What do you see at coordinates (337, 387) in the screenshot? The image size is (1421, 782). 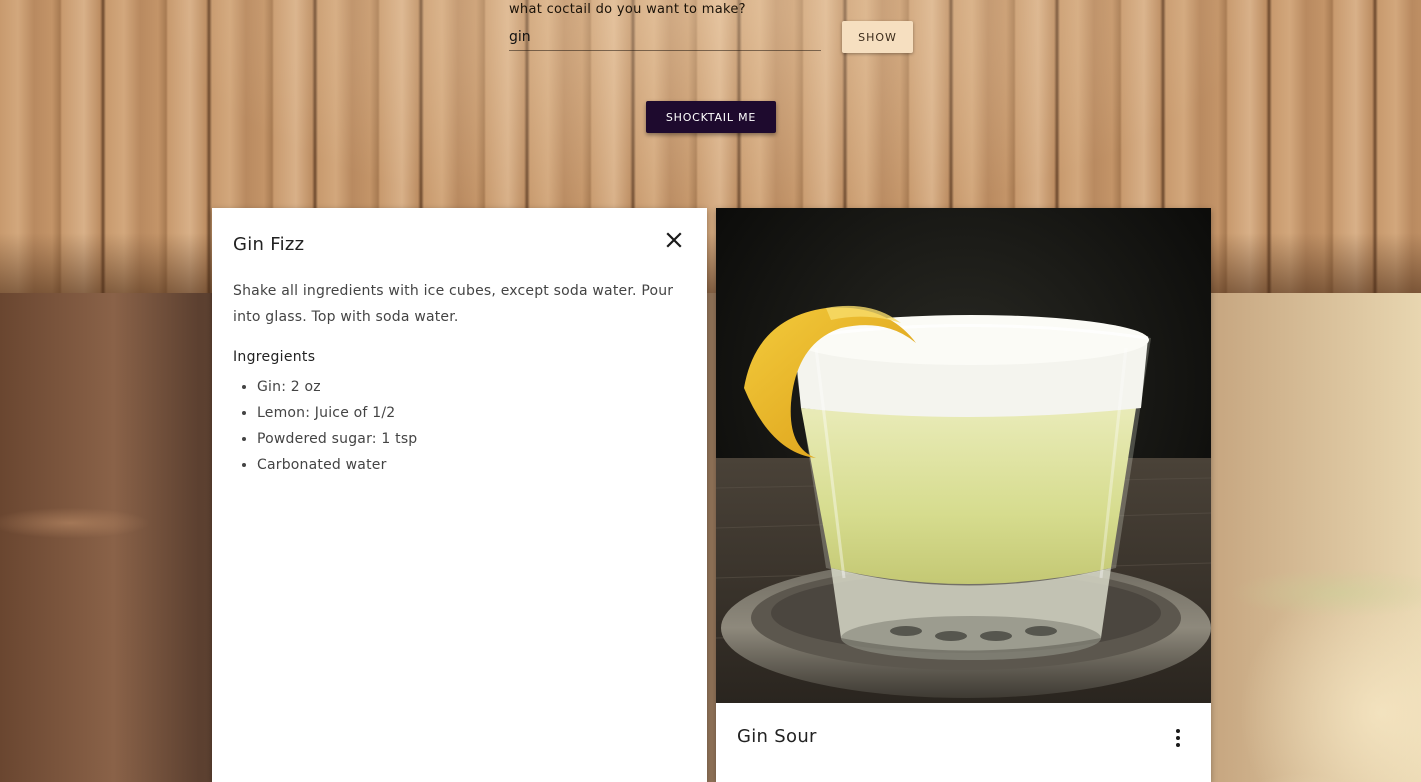 I see `ingredient-item: Gin: 2 oz` at bounding box center [337, 387].